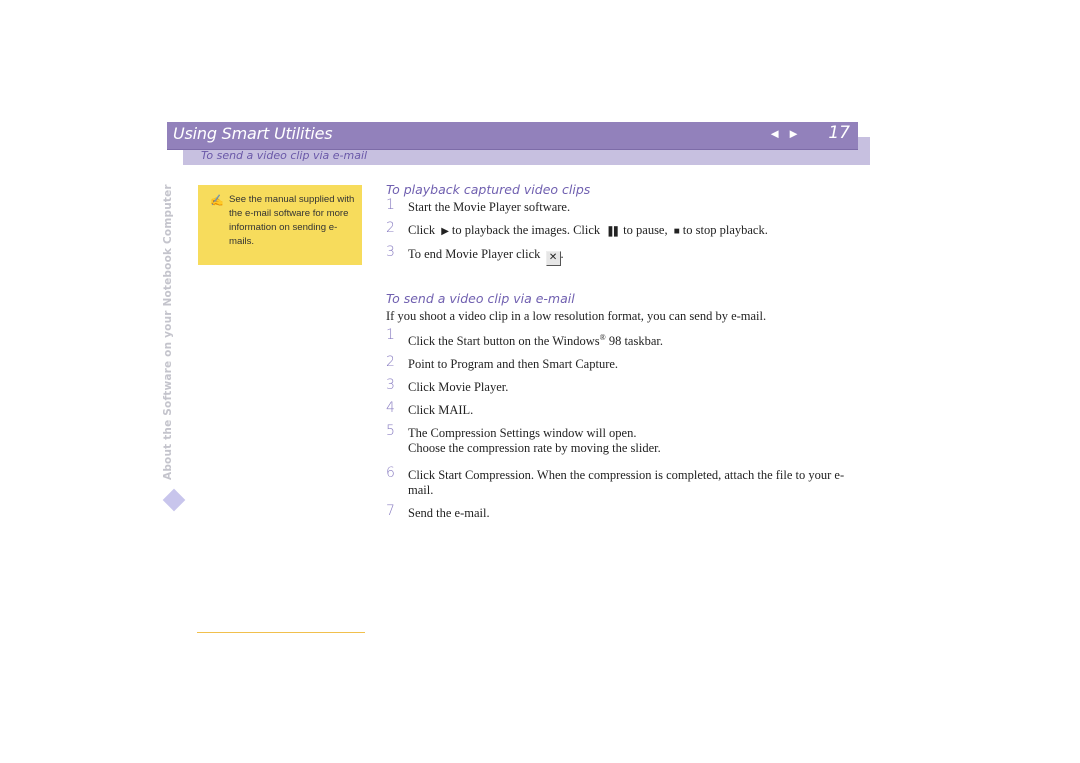 The image size is (1080, 763). Describe the element at coordinates (676, 231) in the screenshot. I see `stop-icon: ■` at that location.